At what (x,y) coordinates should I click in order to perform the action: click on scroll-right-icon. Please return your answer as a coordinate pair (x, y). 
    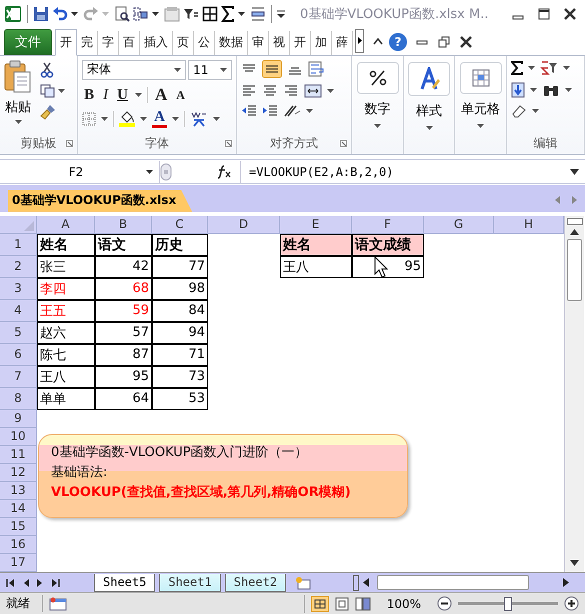
    Looking at the image, I should click on (566, 583).